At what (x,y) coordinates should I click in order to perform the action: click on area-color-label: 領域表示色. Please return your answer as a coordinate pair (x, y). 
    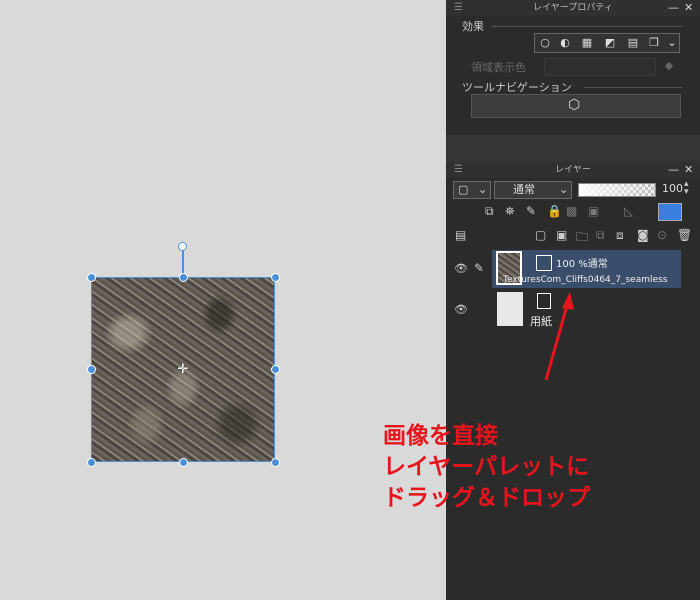
    Looking at the image, I should click on (498, 67).